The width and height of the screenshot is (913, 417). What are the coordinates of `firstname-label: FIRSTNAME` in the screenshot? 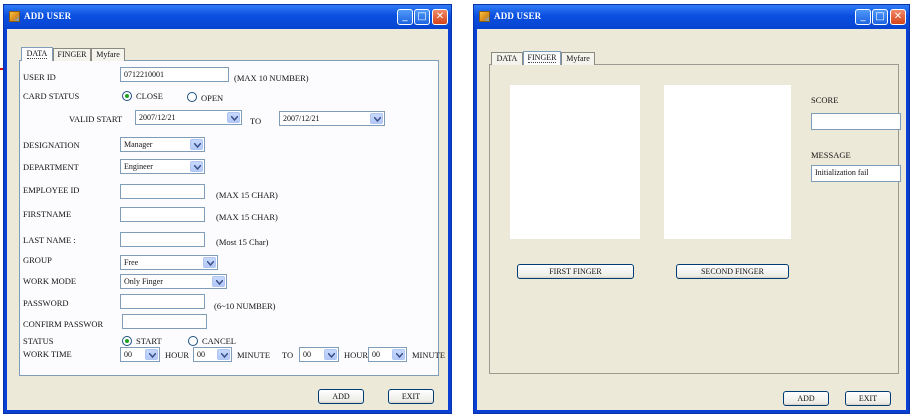 It's located at (47, 214).